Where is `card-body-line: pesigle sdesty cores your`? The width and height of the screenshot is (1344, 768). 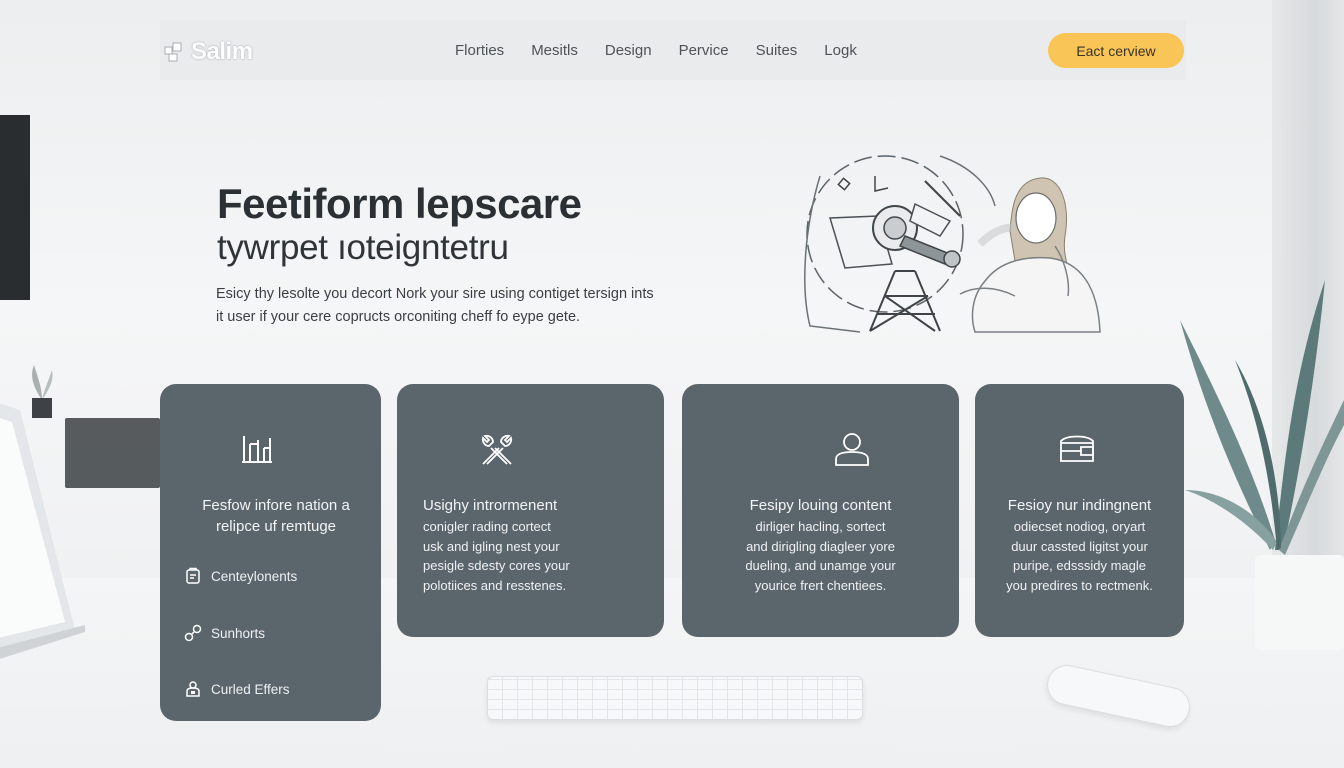
card-body-line: pesigle sdesty cores your is located at coordinates (496, 565).